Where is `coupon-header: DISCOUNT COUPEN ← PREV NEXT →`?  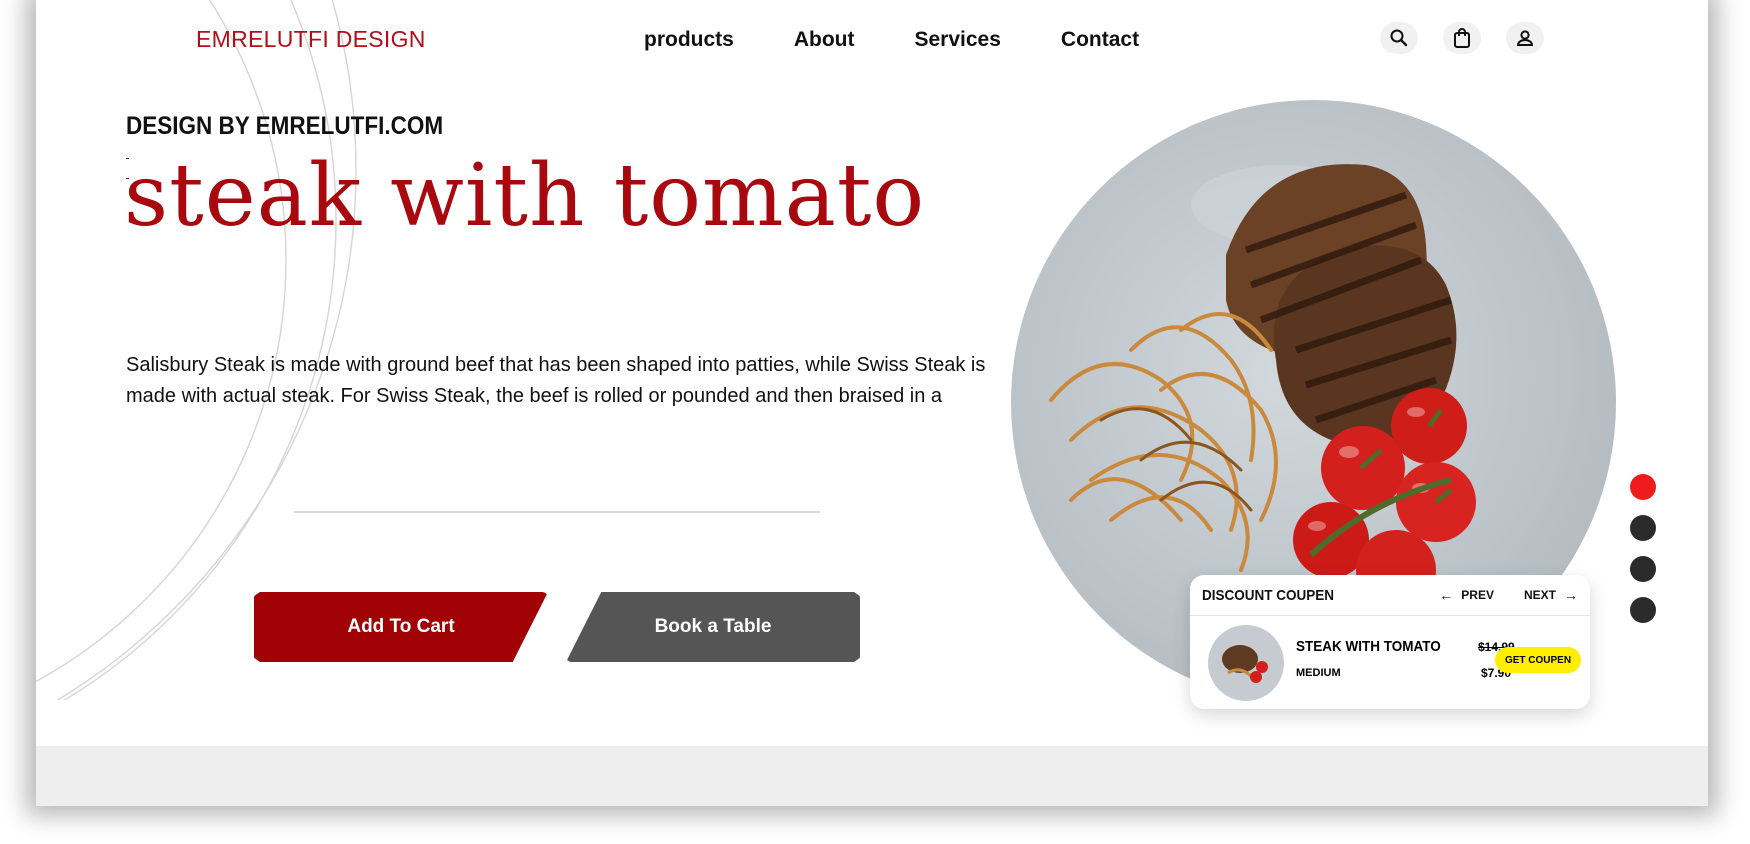 coupon-header: DISCOUNT COUPEN ← PREV NEXT → is located at coordinates (1390, 595).